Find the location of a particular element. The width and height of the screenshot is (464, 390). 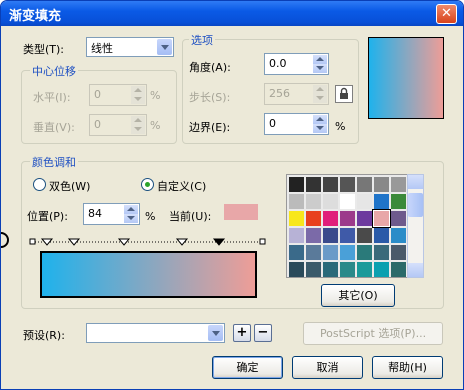

horizontal-unit: % is located at coordinates (155, 95).